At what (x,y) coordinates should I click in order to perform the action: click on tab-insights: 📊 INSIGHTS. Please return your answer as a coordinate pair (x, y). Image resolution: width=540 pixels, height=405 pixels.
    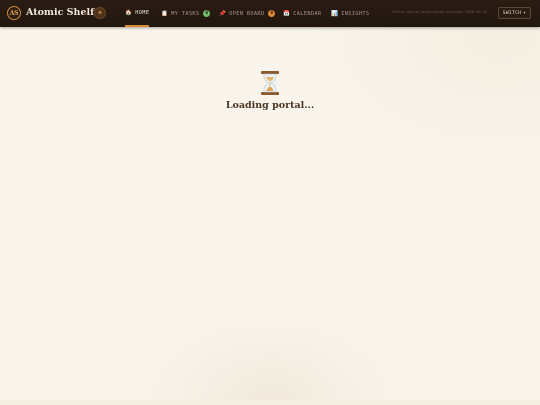
    Looking at the image, I should click on (350, 13).